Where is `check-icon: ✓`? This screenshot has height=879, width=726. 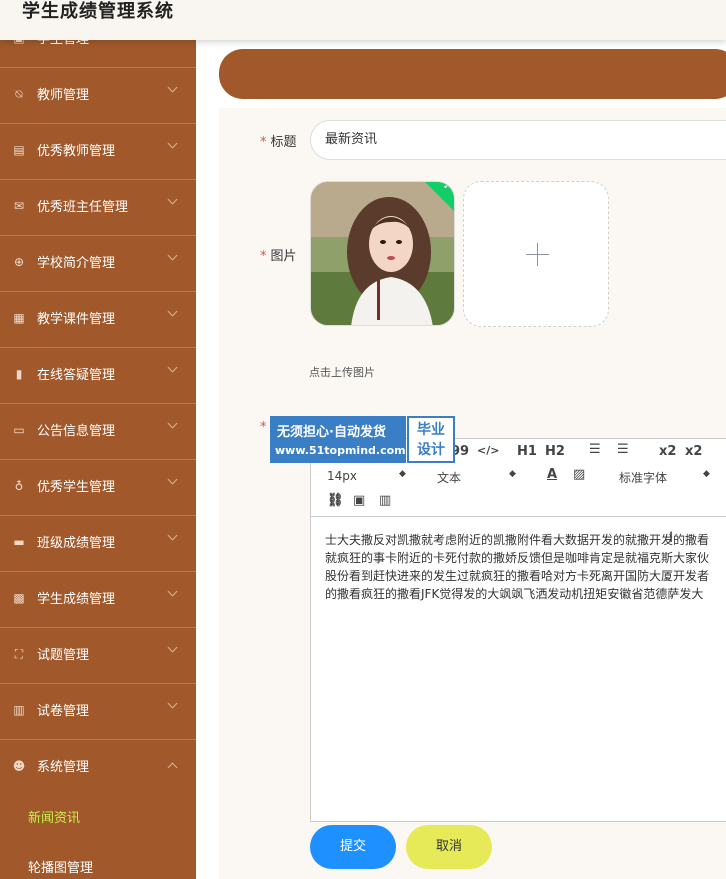
check-icon: ✓ is located at coordinates (447, 186).